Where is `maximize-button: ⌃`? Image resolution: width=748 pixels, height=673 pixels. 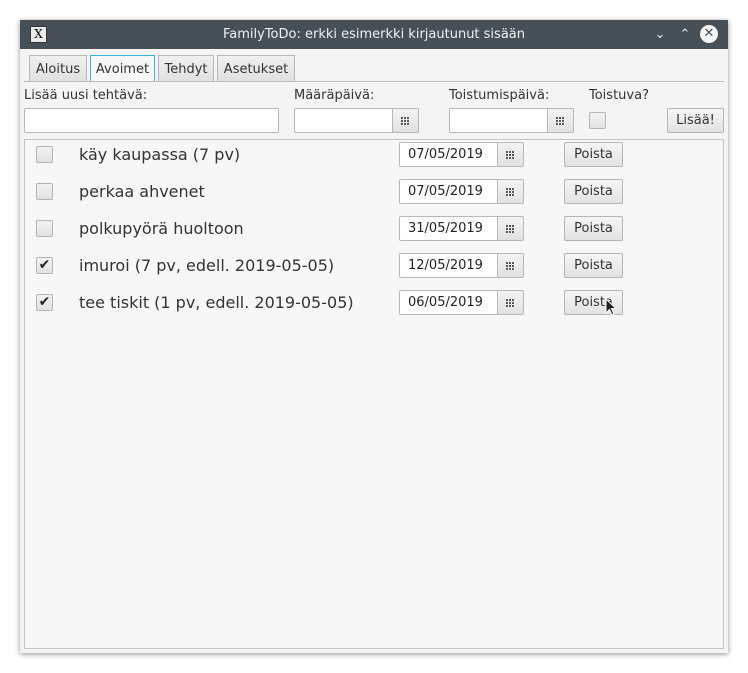
maximize-button: ⌃ is located at coordinates (685, 35).